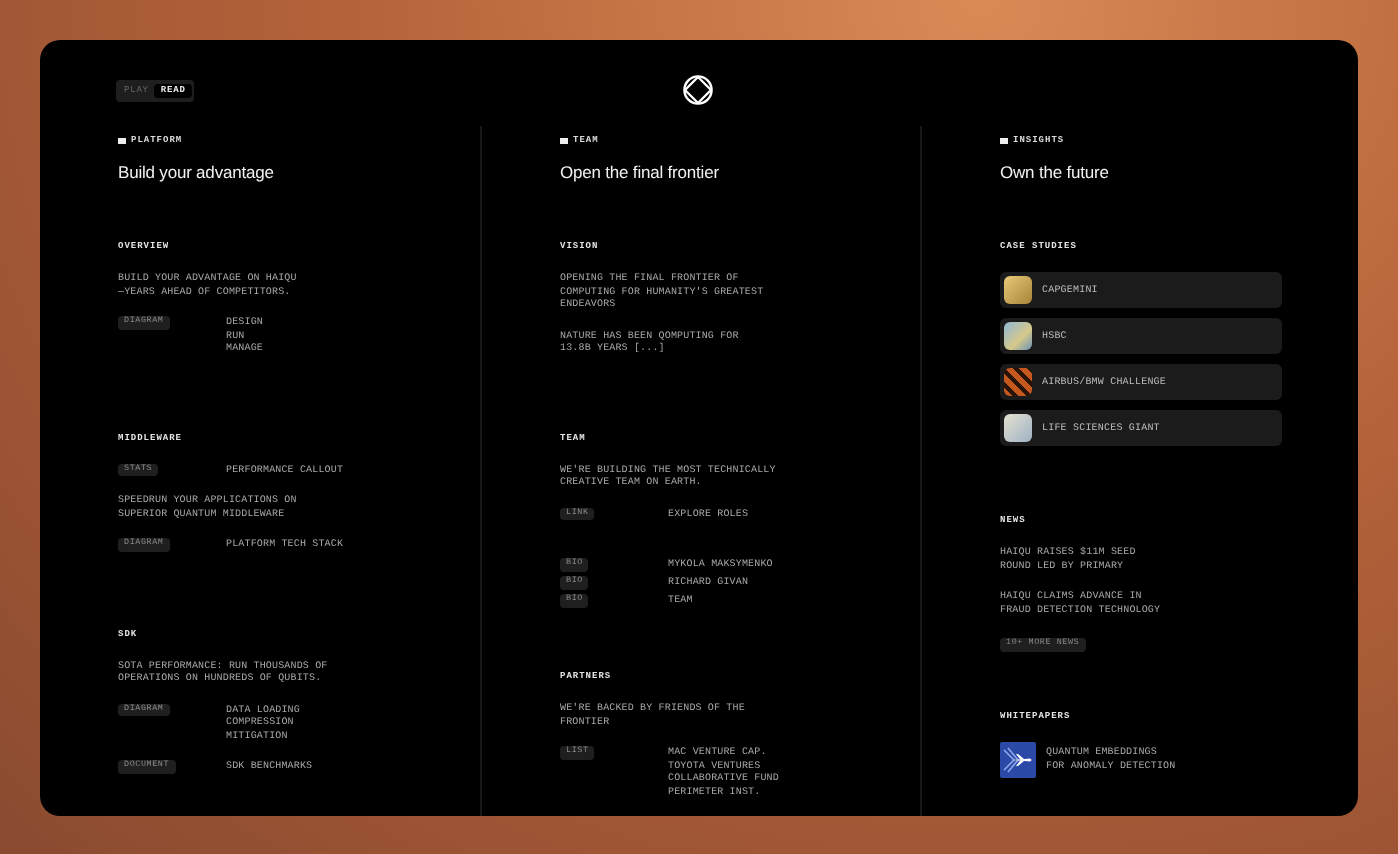  I want to click on airplane-icon, so click(1018, 759).